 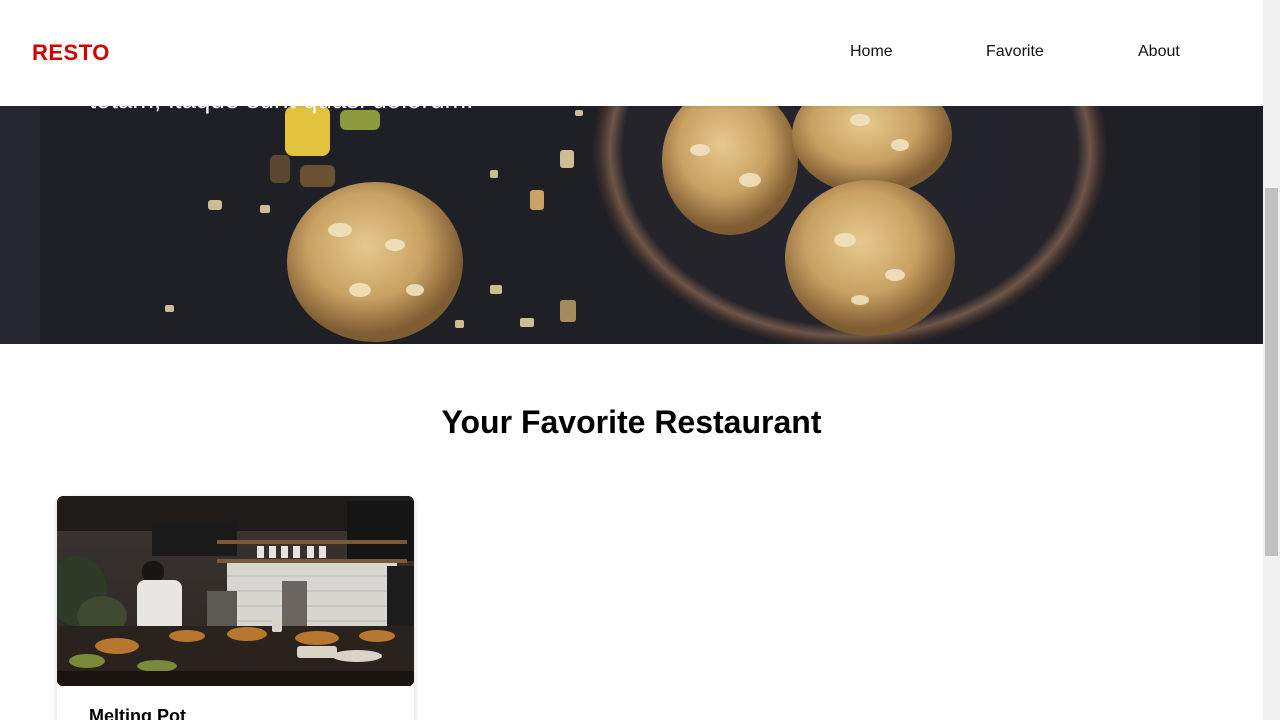 I want to click on scrollbar-thumb, so click(x=1271, y=372).